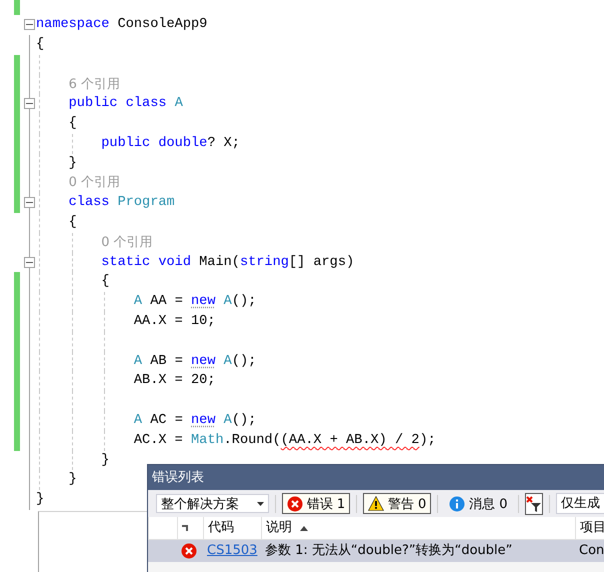 This screenshot has width=604, height=572. I want to click on error-code-link: CS1503, so click(232, 551).